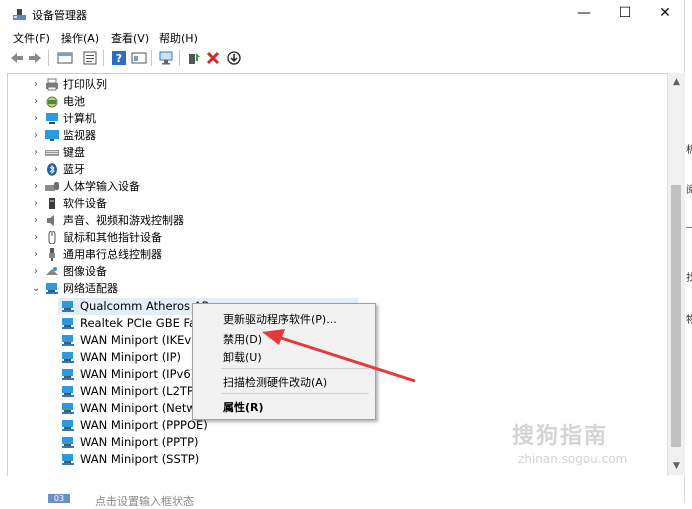 Image resolution: width=692 pixels, height=509 pixels. I want to click on tree-item-label: 打印队列, so click(85, 84).